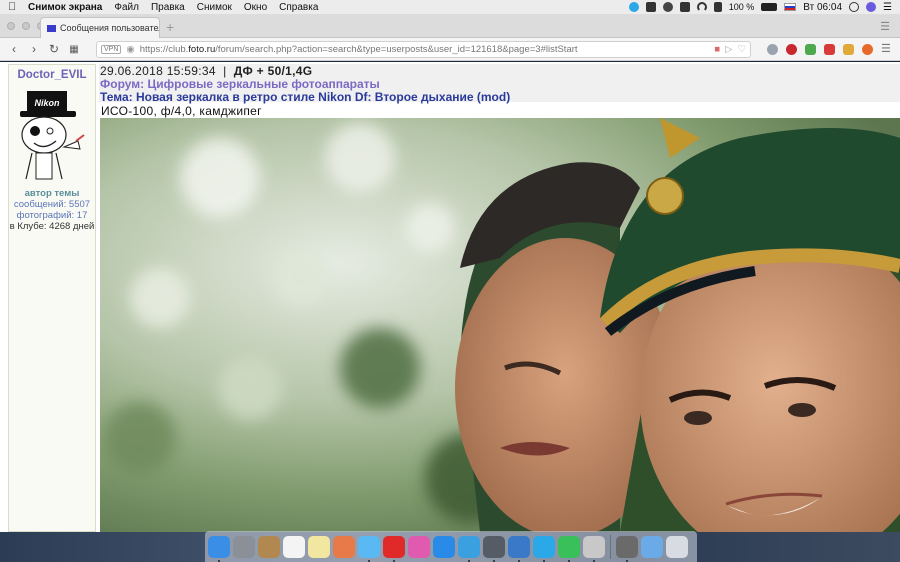  Describe the element at coordinates (168, 7) in the screenshot. I see `menu-edit: Правка` at that location.